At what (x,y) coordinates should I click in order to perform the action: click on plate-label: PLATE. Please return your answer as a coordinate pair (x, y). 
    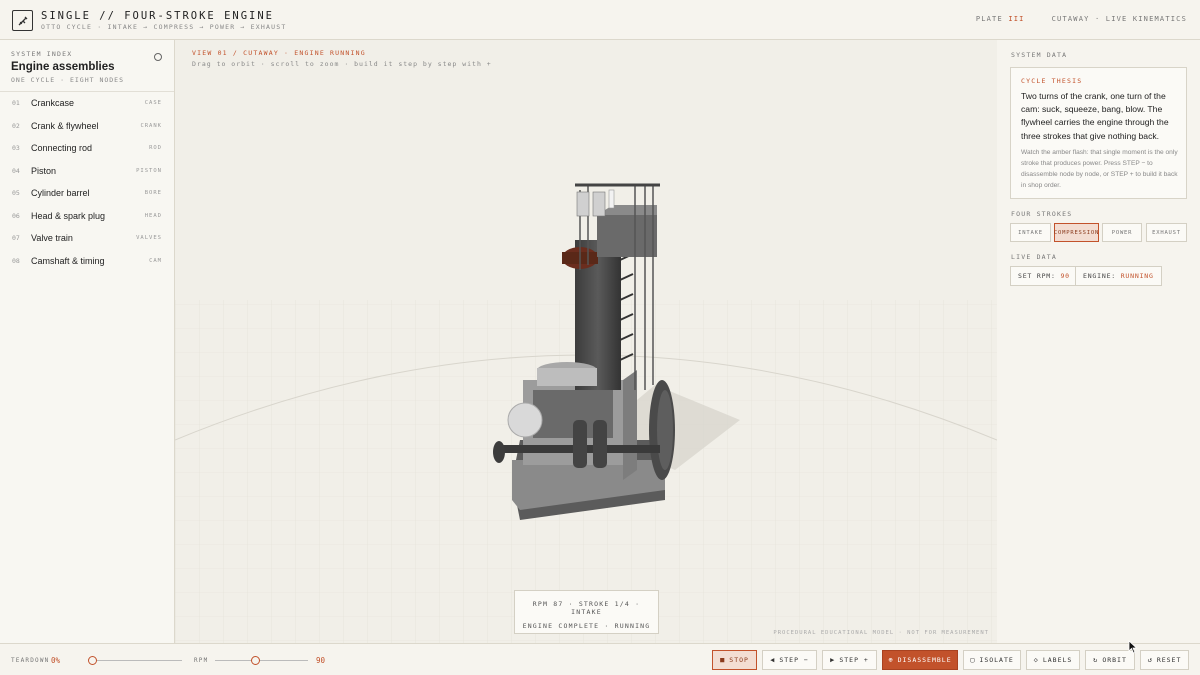
    Looking at the image, I should click on (989, 19).